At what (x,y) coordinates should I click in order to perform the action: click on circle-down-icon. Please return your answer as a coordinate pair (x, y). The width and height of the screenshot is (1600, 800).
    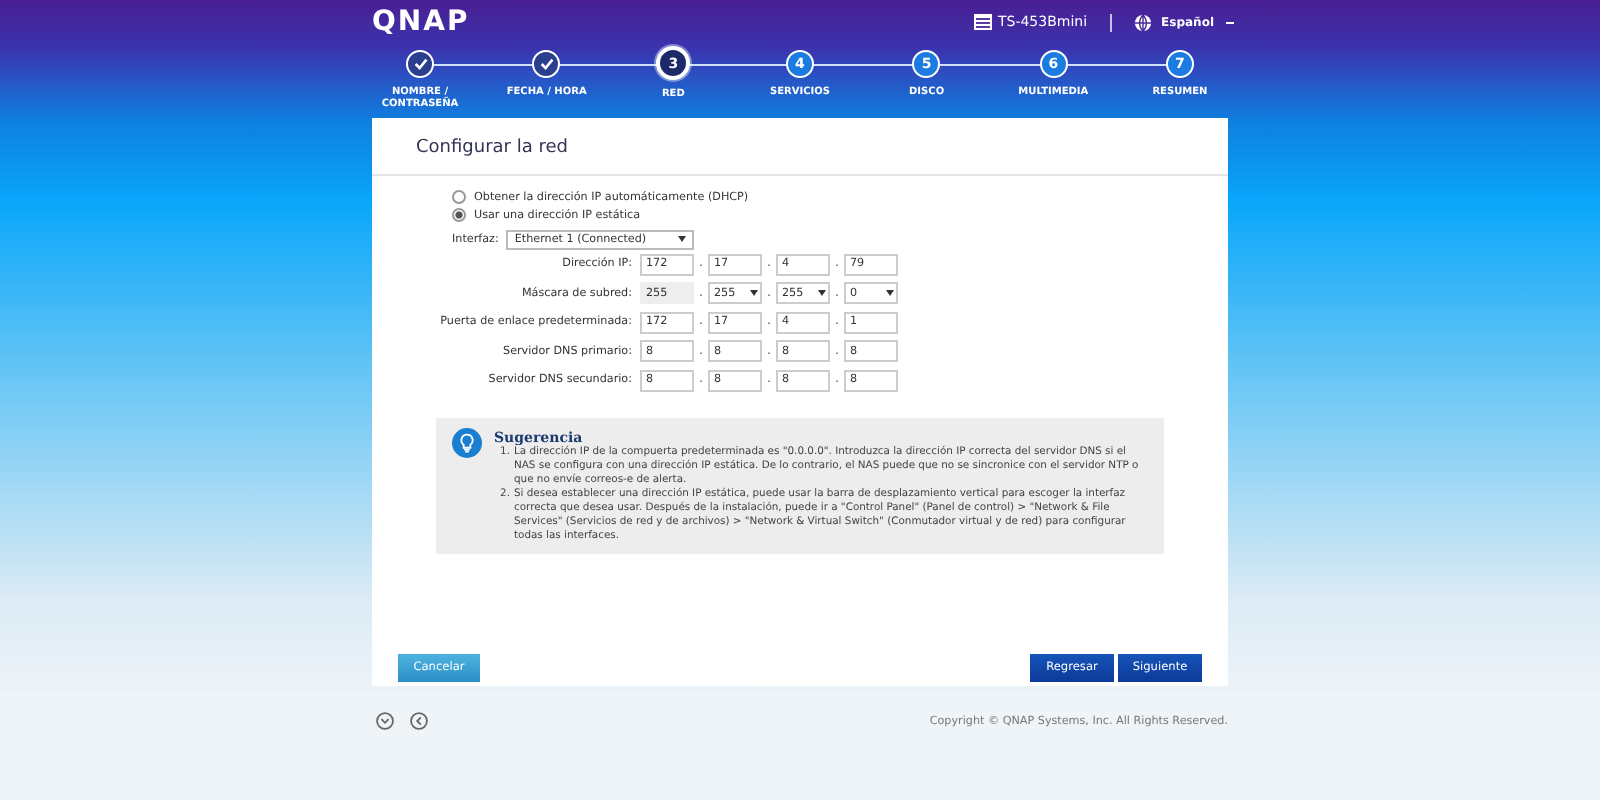
    Looking at the image, I should click on (385, 721).